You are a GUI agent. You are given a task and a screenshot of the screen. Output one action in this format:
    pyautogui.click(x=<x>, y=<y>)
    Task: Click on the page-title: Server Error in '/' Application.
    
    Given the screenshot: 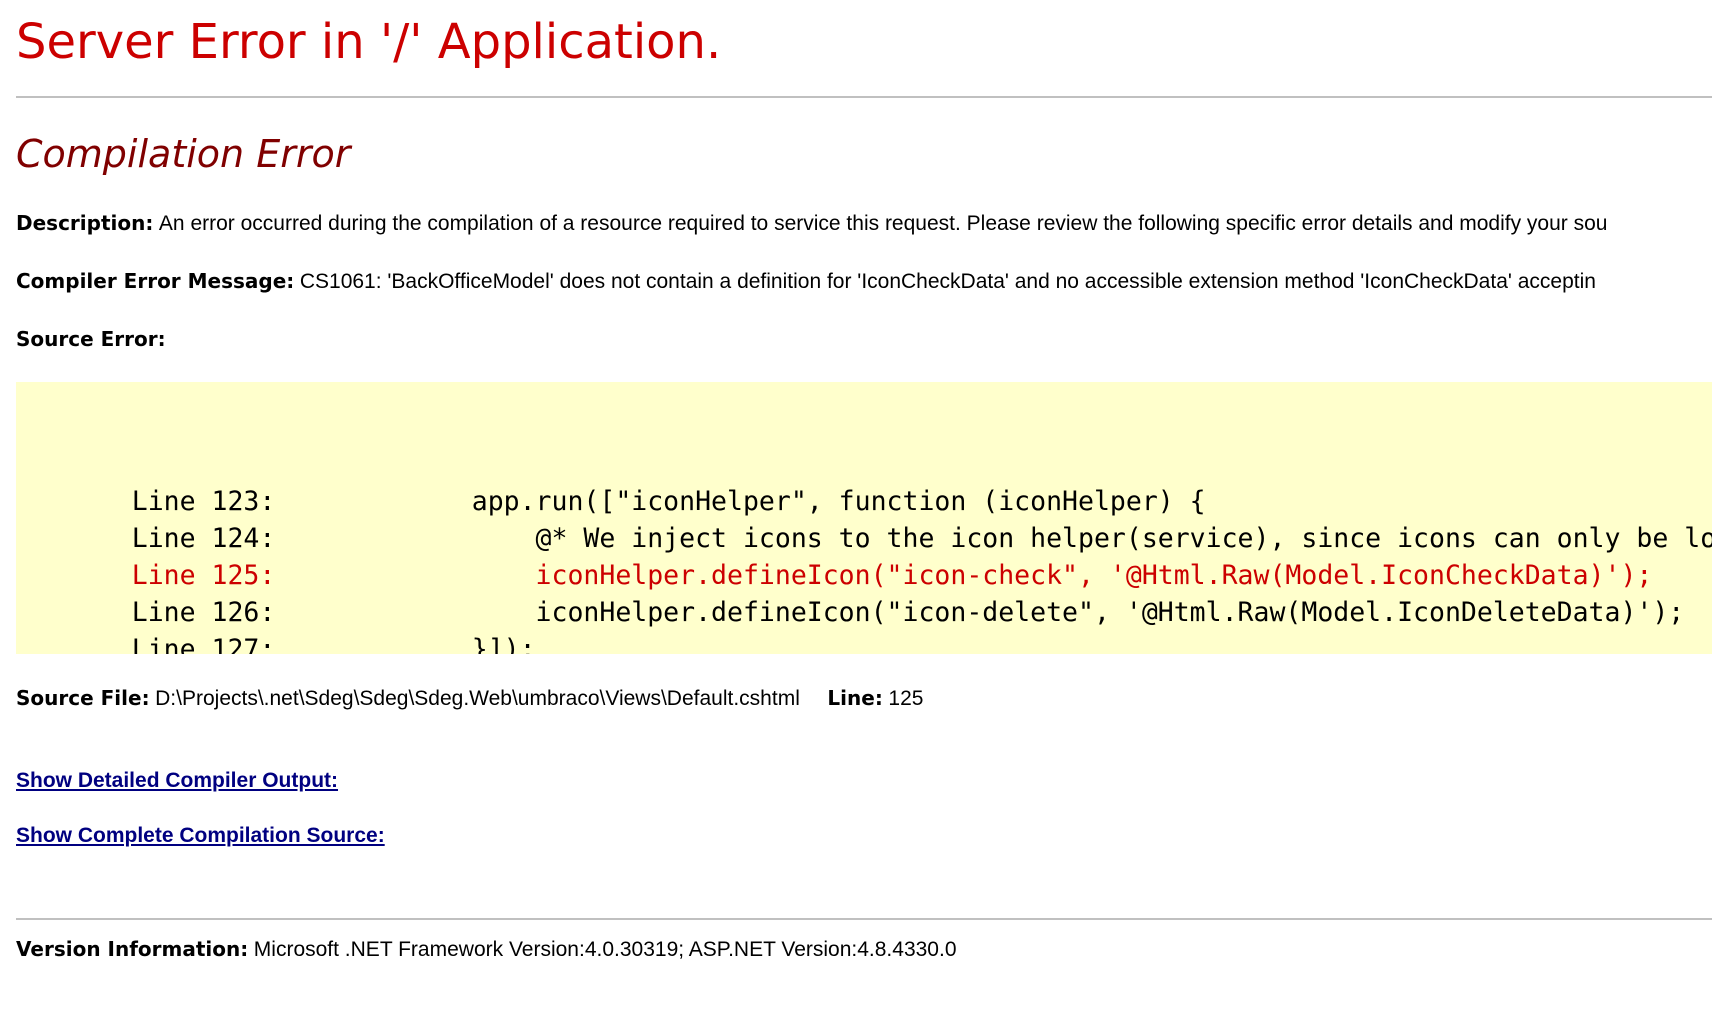 What is the action you would take?
    pyautogui.click(x=369, y=42)
    